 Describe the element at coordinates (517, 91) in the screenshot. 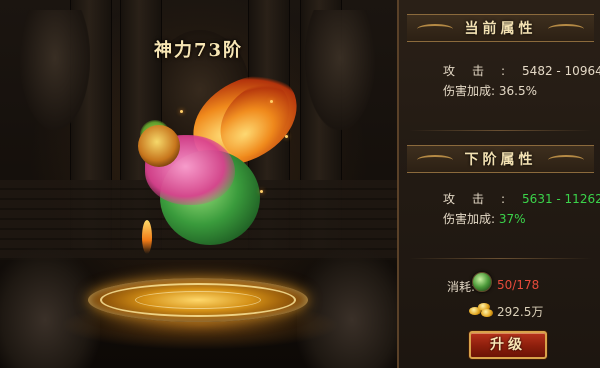

I see `current-damage-bonus-value: 36.5%` at that location.